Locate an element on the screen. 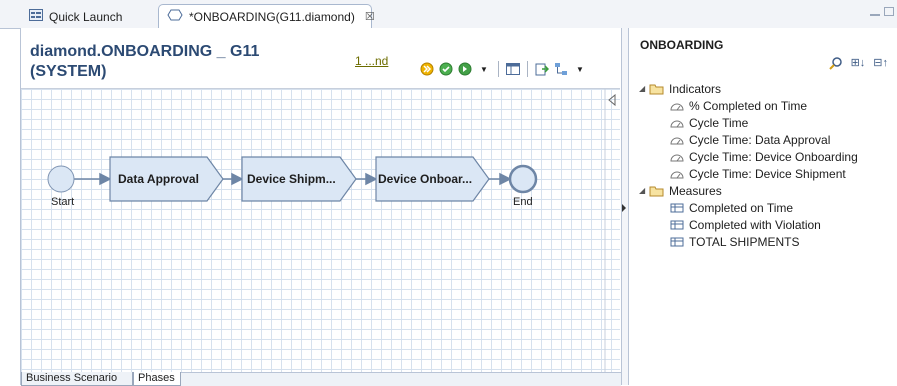 This screenshot has height=386, width=897. process-icon is located at coordinates (175, 16).